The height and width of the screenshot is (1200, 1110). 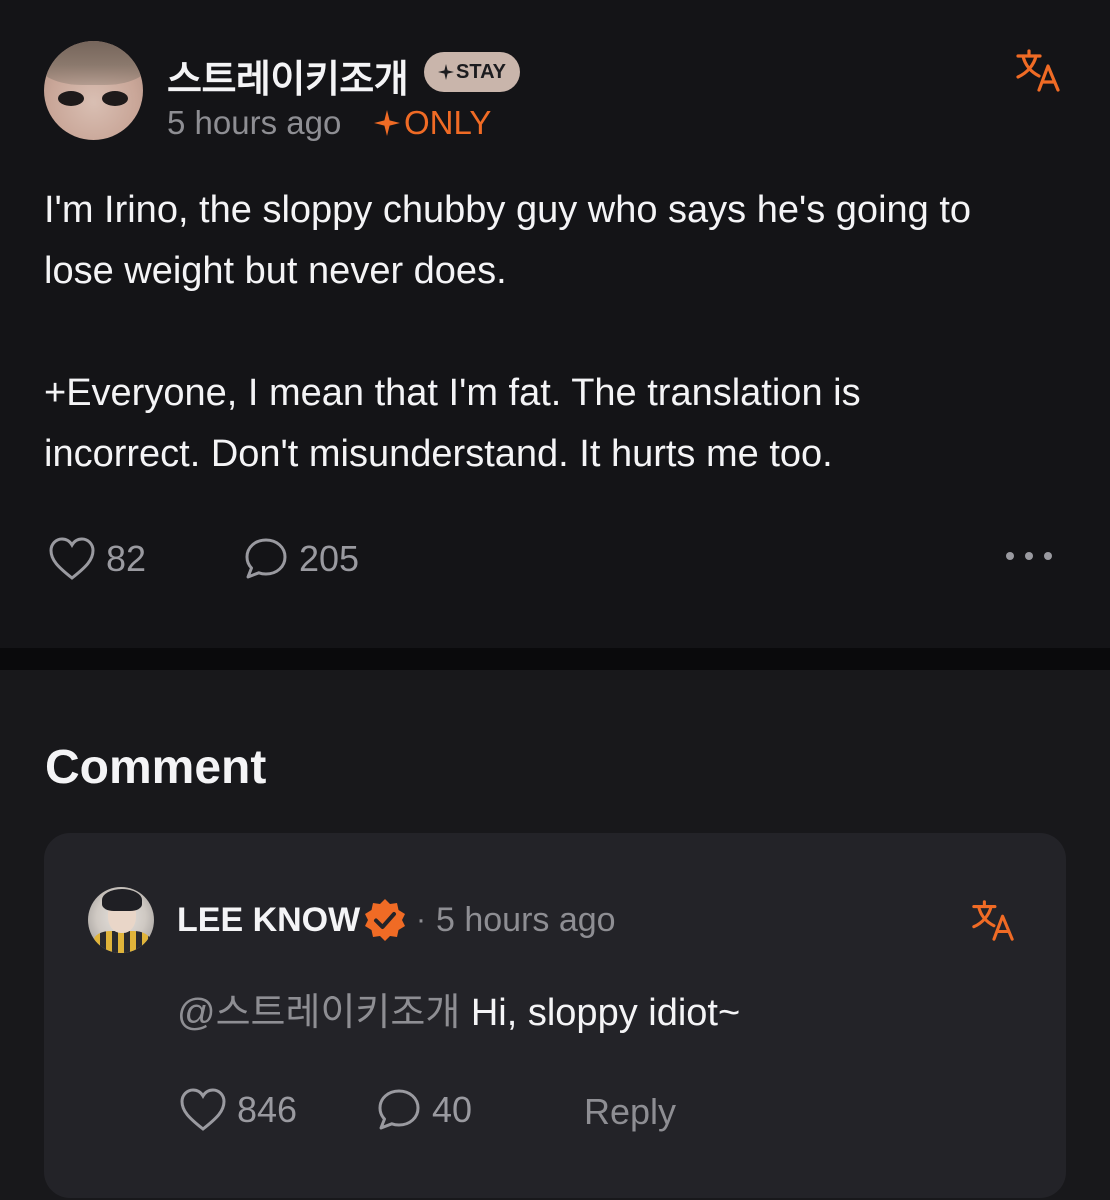 What do you see at coordinates (126, 558) in the screenshot?
I see `like-count: 82` at bounding box center [126, 558].